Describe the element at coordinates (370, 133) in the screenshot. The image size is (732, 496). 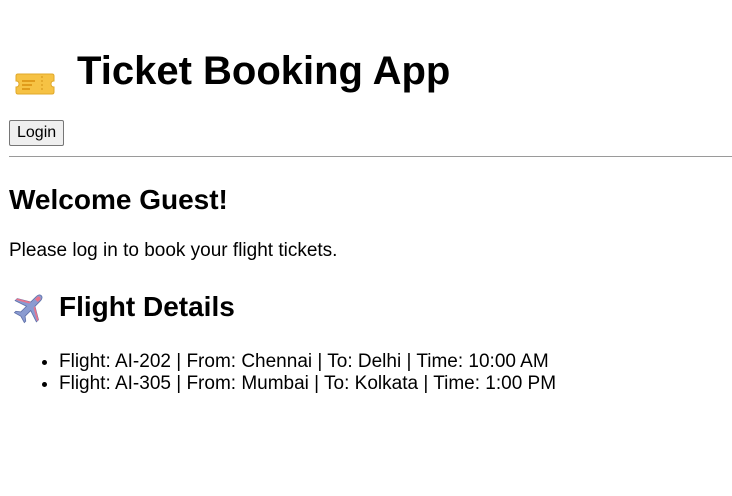
I see `login-row: Login` at that location.